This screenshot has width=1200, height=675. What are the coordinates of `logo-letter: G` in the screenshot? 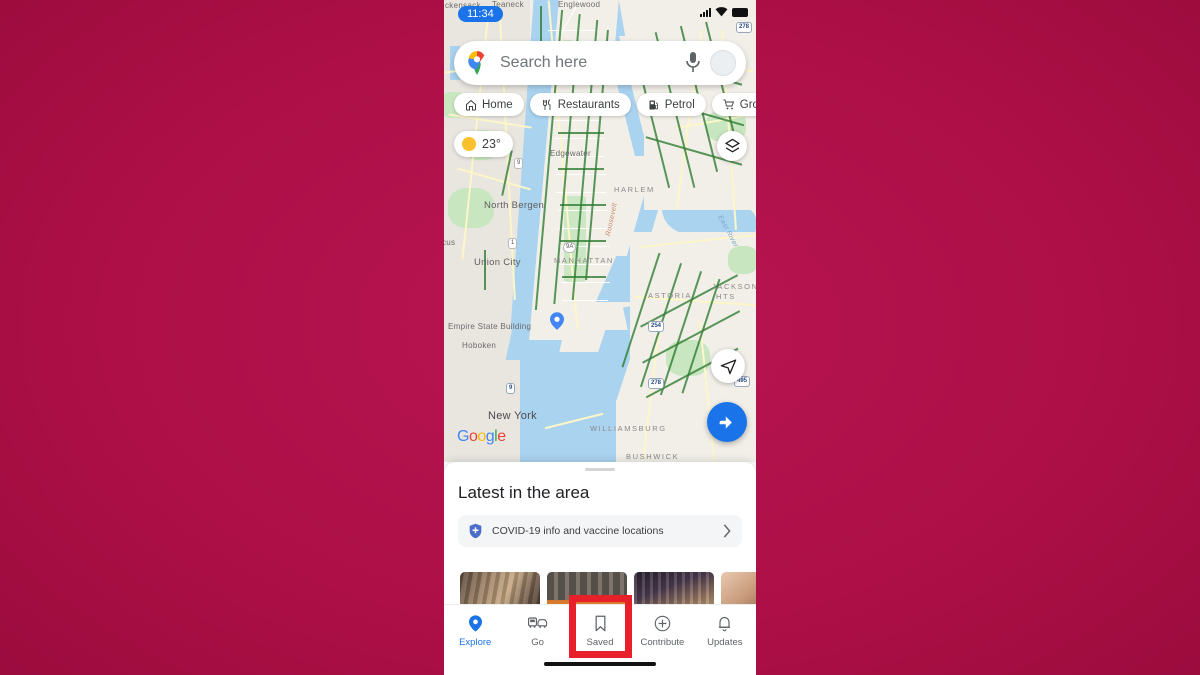 It's located at (463, 436).